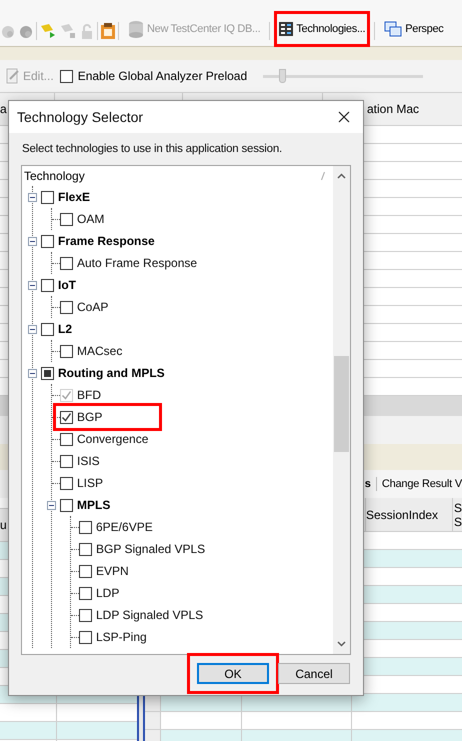 The image size is (462, 741). What do you see at coordinates (93, 505) in the screenshot?
I see `tree-item-label: MPLS` at bounding box center [93, 505].